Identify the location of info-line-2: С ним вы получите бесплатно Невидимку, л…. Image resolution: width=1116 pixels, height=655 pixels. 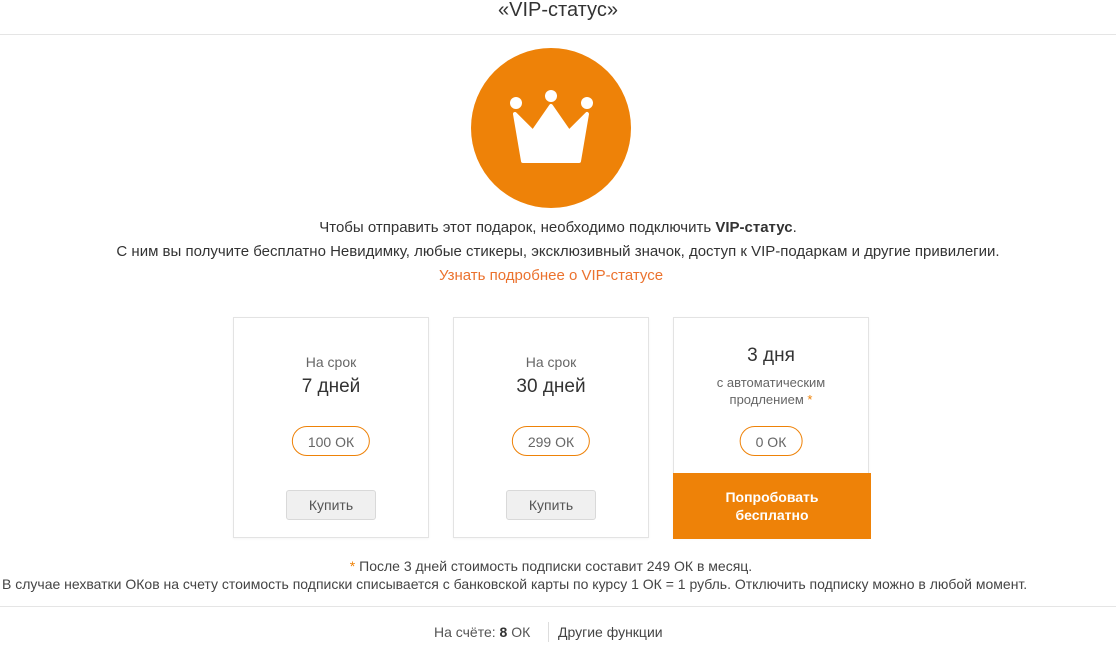
(558, 251).